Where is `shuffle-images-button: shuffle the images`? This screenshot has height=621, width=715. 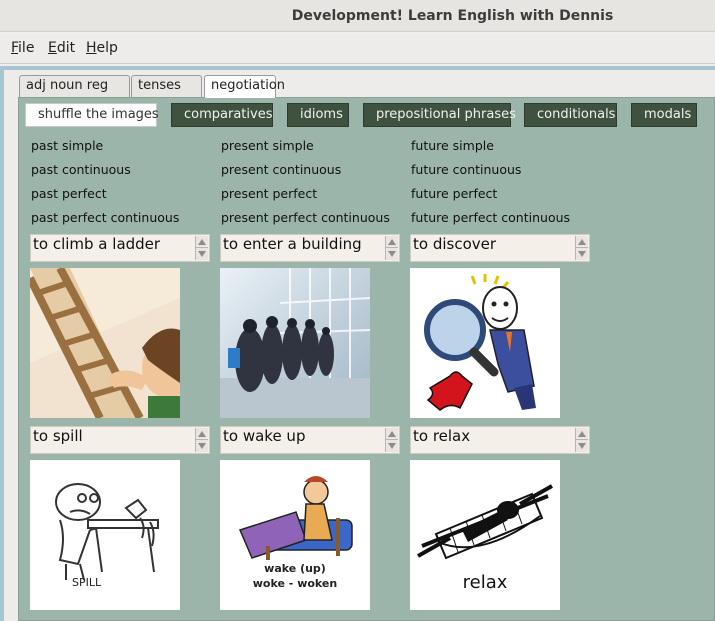
shuffle-images-button: shuffle the images is located at coordinates (92, 115).